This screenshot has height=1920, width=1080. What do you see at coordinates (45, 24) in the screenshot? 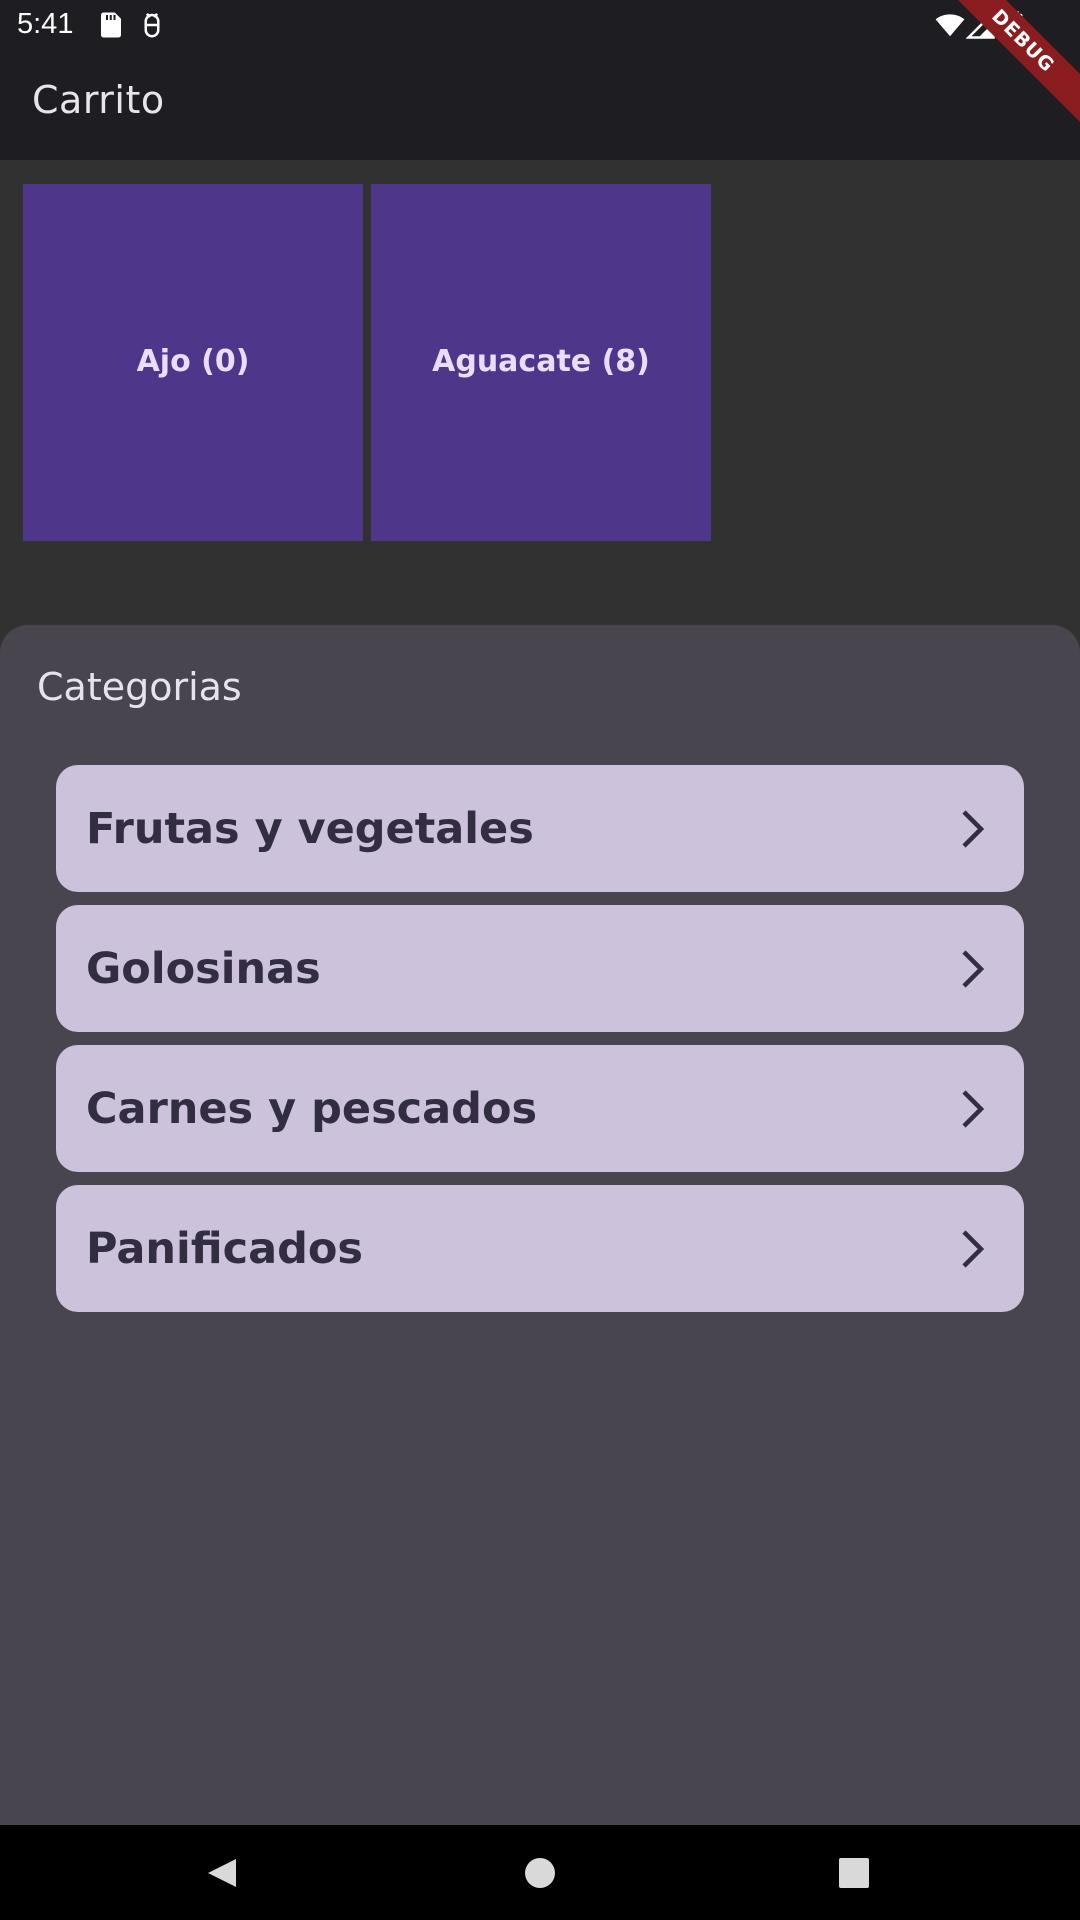
I see `status-time: 5:41` at bounding box center [45, 24].